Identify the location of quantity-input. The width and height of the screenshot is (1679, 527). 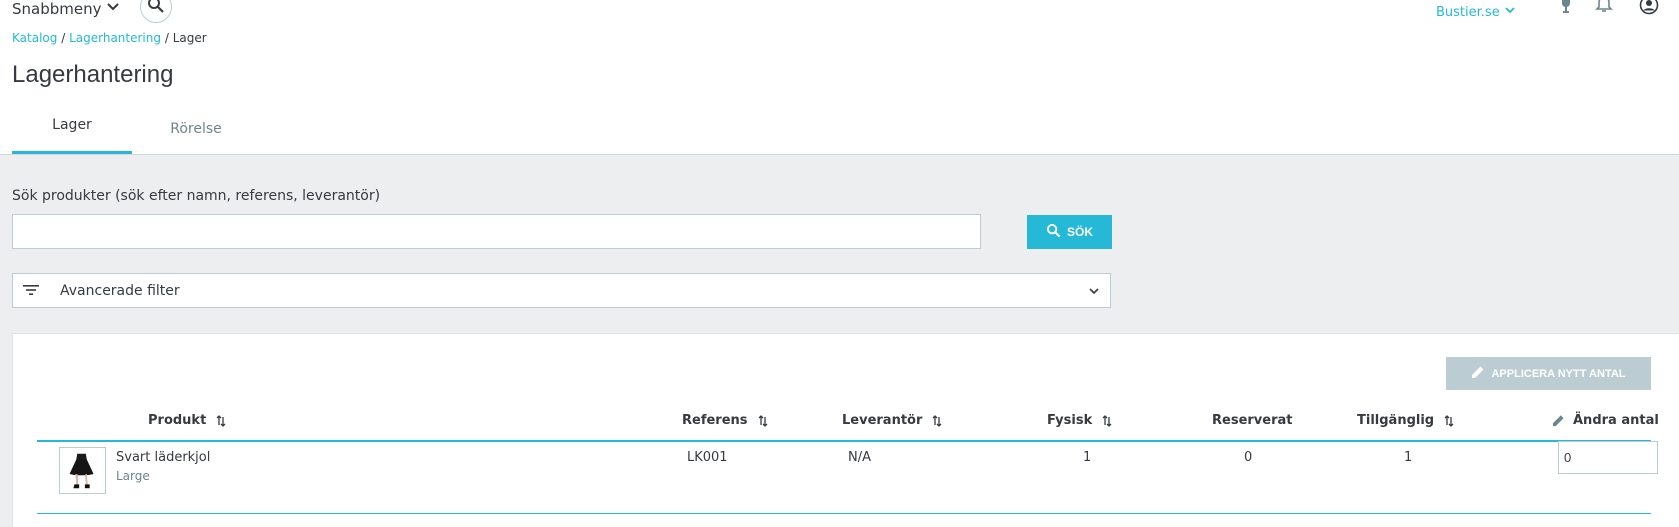
(1608, 457).